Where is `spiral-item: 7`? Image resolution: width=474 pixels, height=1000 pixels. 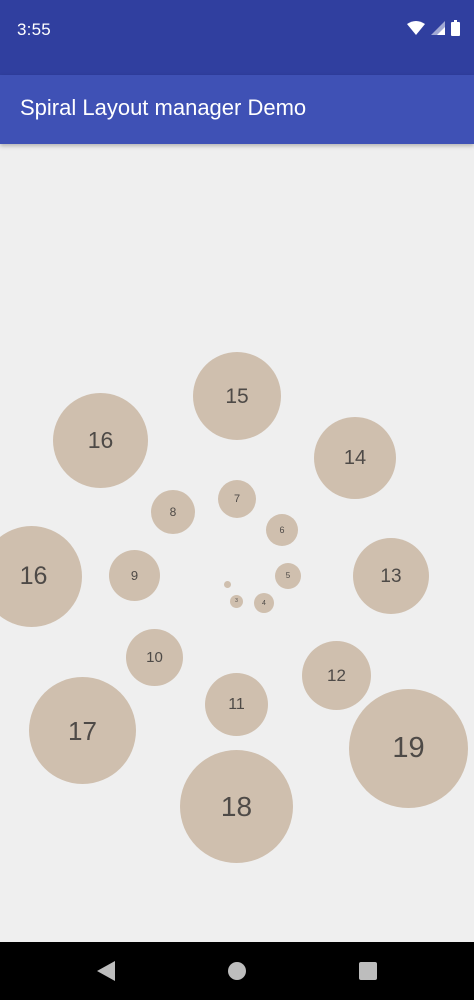
spiral-item: 7 is located at coordinates (237, 499).